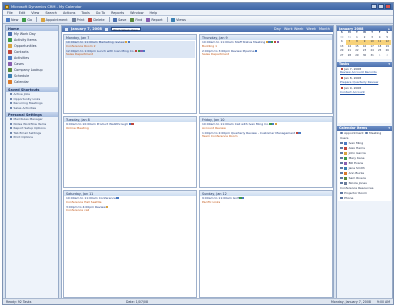 The width and height of the screenshot is (396, 307). Describe the element at coordinates (69, 13) in the screenshot. I see `menu-actions: Actions` at that location.